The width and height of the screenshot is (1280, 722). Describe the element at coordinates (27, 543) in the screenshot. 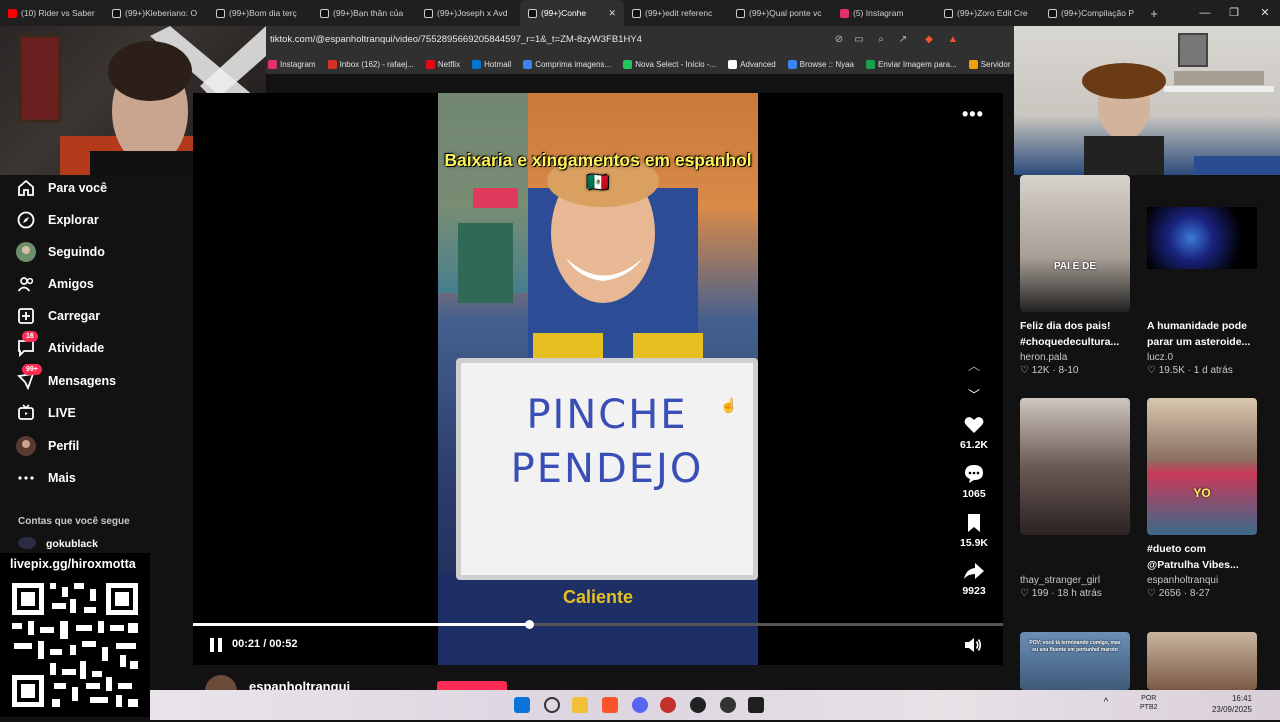

I see `following-account-avatar` at that location.